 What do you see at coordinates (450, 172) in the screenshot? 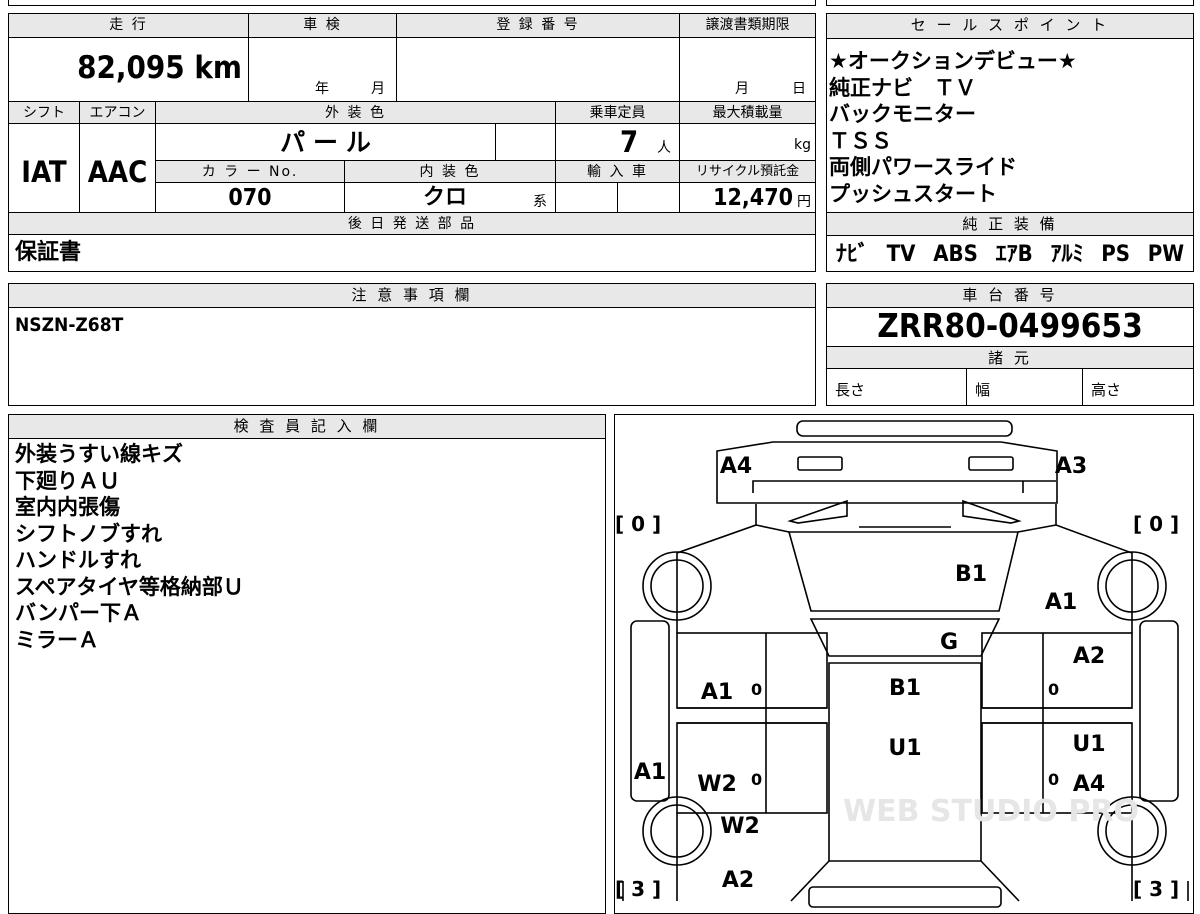
I see `interior-color-header: 内 装 色` at bounding box center [450, 172].